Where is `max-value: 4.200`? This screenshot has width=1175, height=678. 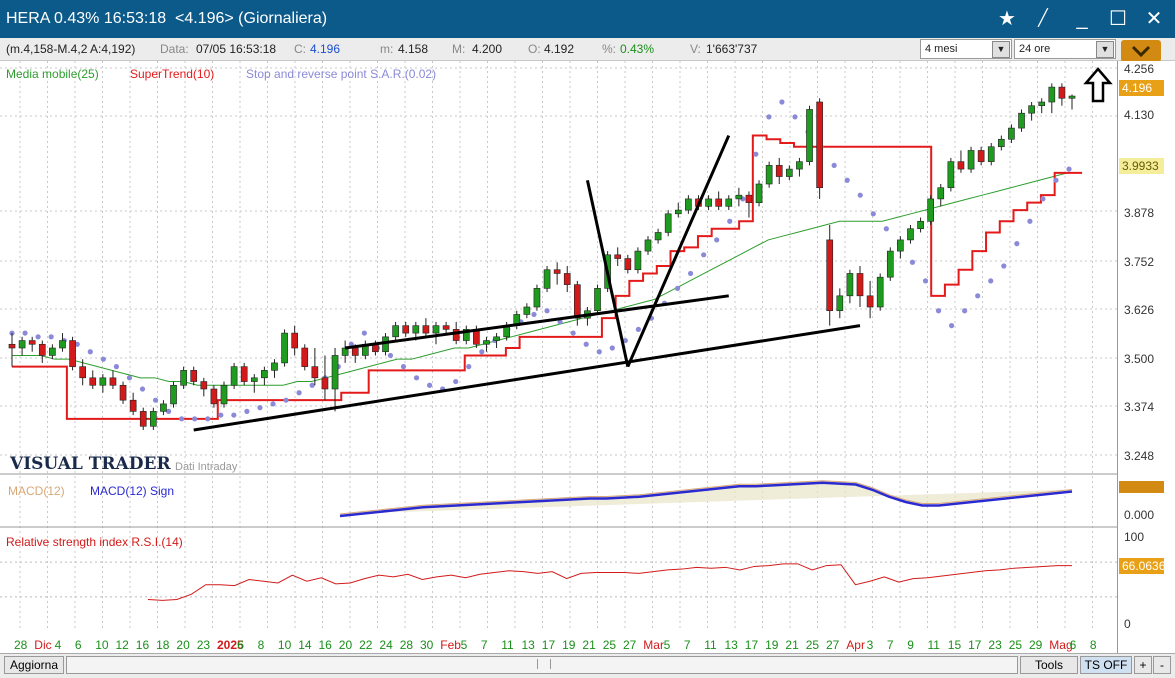
max-value: 4.200 is located at coordinates (487, 49).